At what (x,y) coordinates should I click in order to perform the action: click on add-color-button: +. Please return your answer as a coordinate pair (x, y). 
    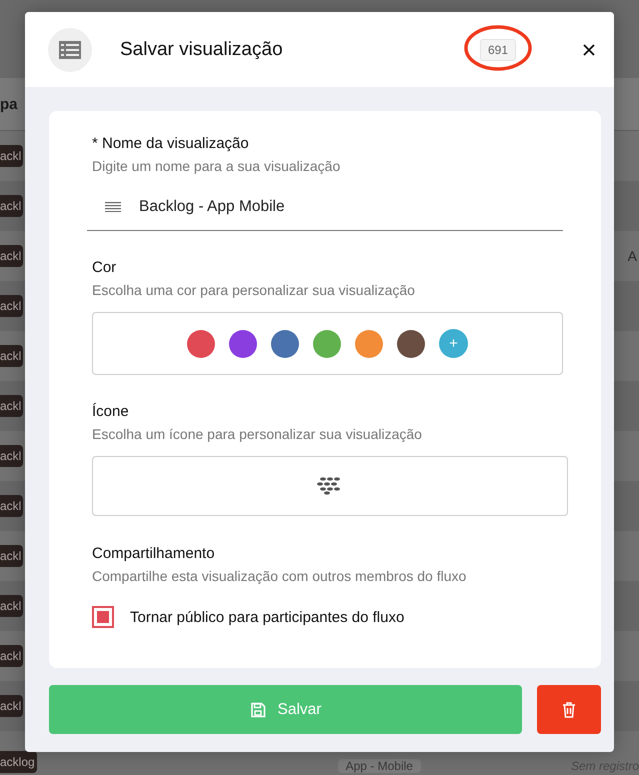
    Looking at the image, I should click on (453, 343).